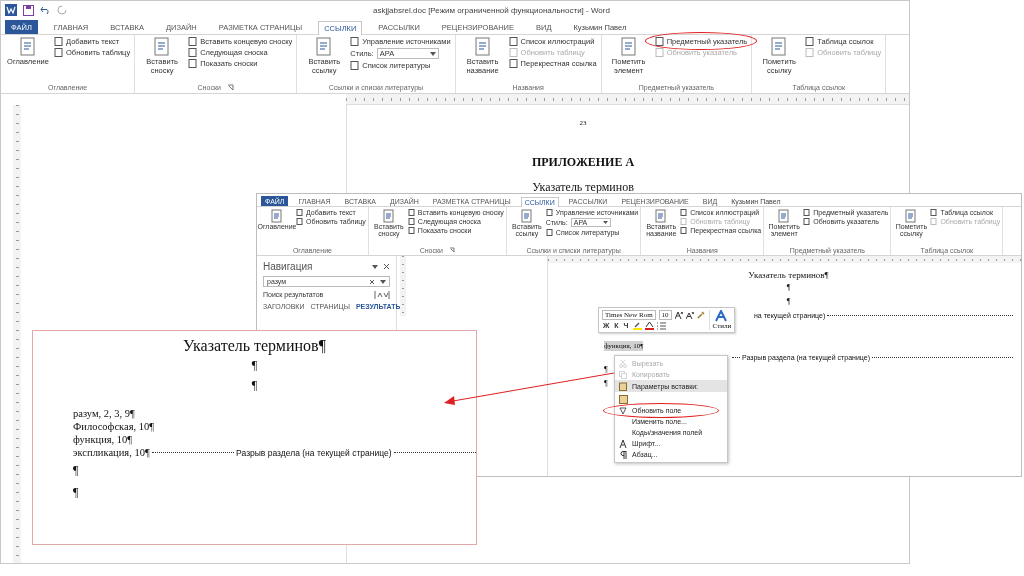  I want to click on dotted-rule, so click(736, 357).